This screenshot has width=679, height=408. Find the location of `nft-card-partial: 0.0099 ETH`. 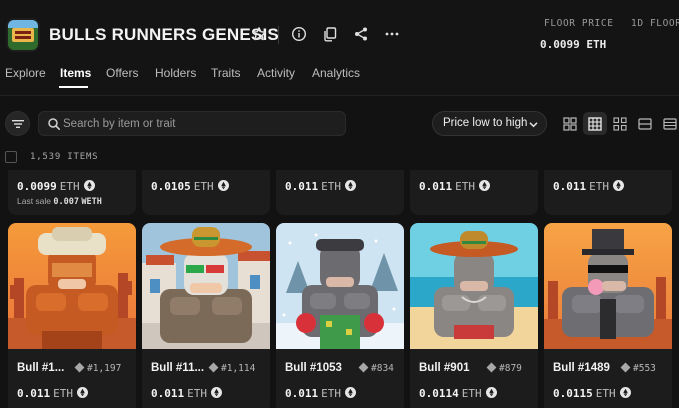

nft-card-partial: 0.0099 ETH is located at coordinates (72, 192).